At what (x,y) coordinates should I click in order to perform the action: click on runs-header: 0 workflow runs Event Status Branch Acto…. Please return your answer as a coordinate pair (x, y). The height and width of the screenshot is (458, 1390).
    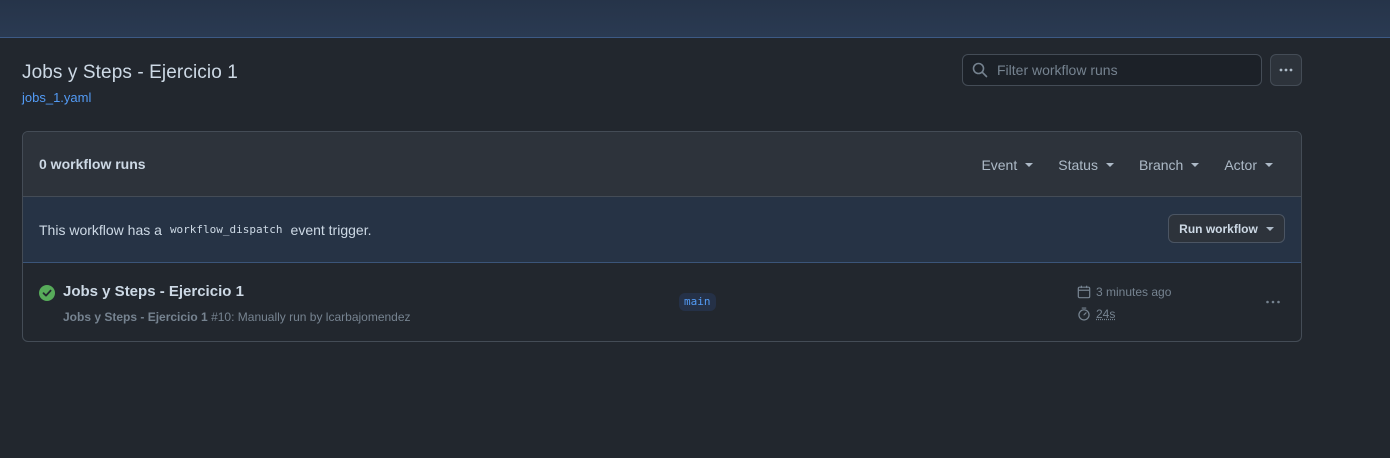
    Looking at the image, I should click on (662, 164).